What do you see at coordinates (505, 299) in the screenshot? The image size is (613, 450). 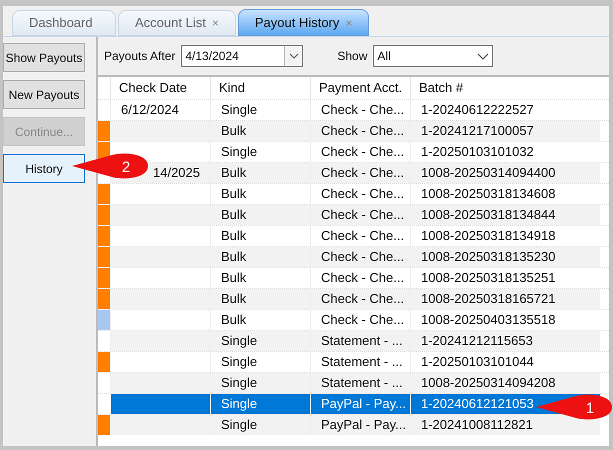 I see `table-cell: 1008-20250318165721` at bounding box center [505, 299].